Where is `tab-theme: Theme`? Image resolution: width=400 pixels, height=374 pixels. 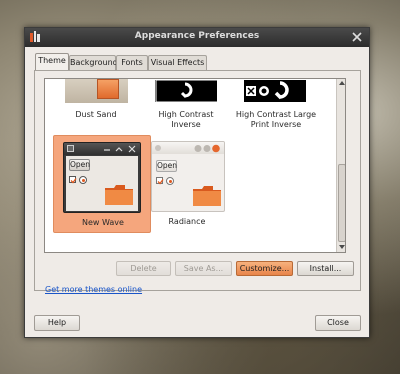
tab-theme: Theme is located at coordinates (52, 62).